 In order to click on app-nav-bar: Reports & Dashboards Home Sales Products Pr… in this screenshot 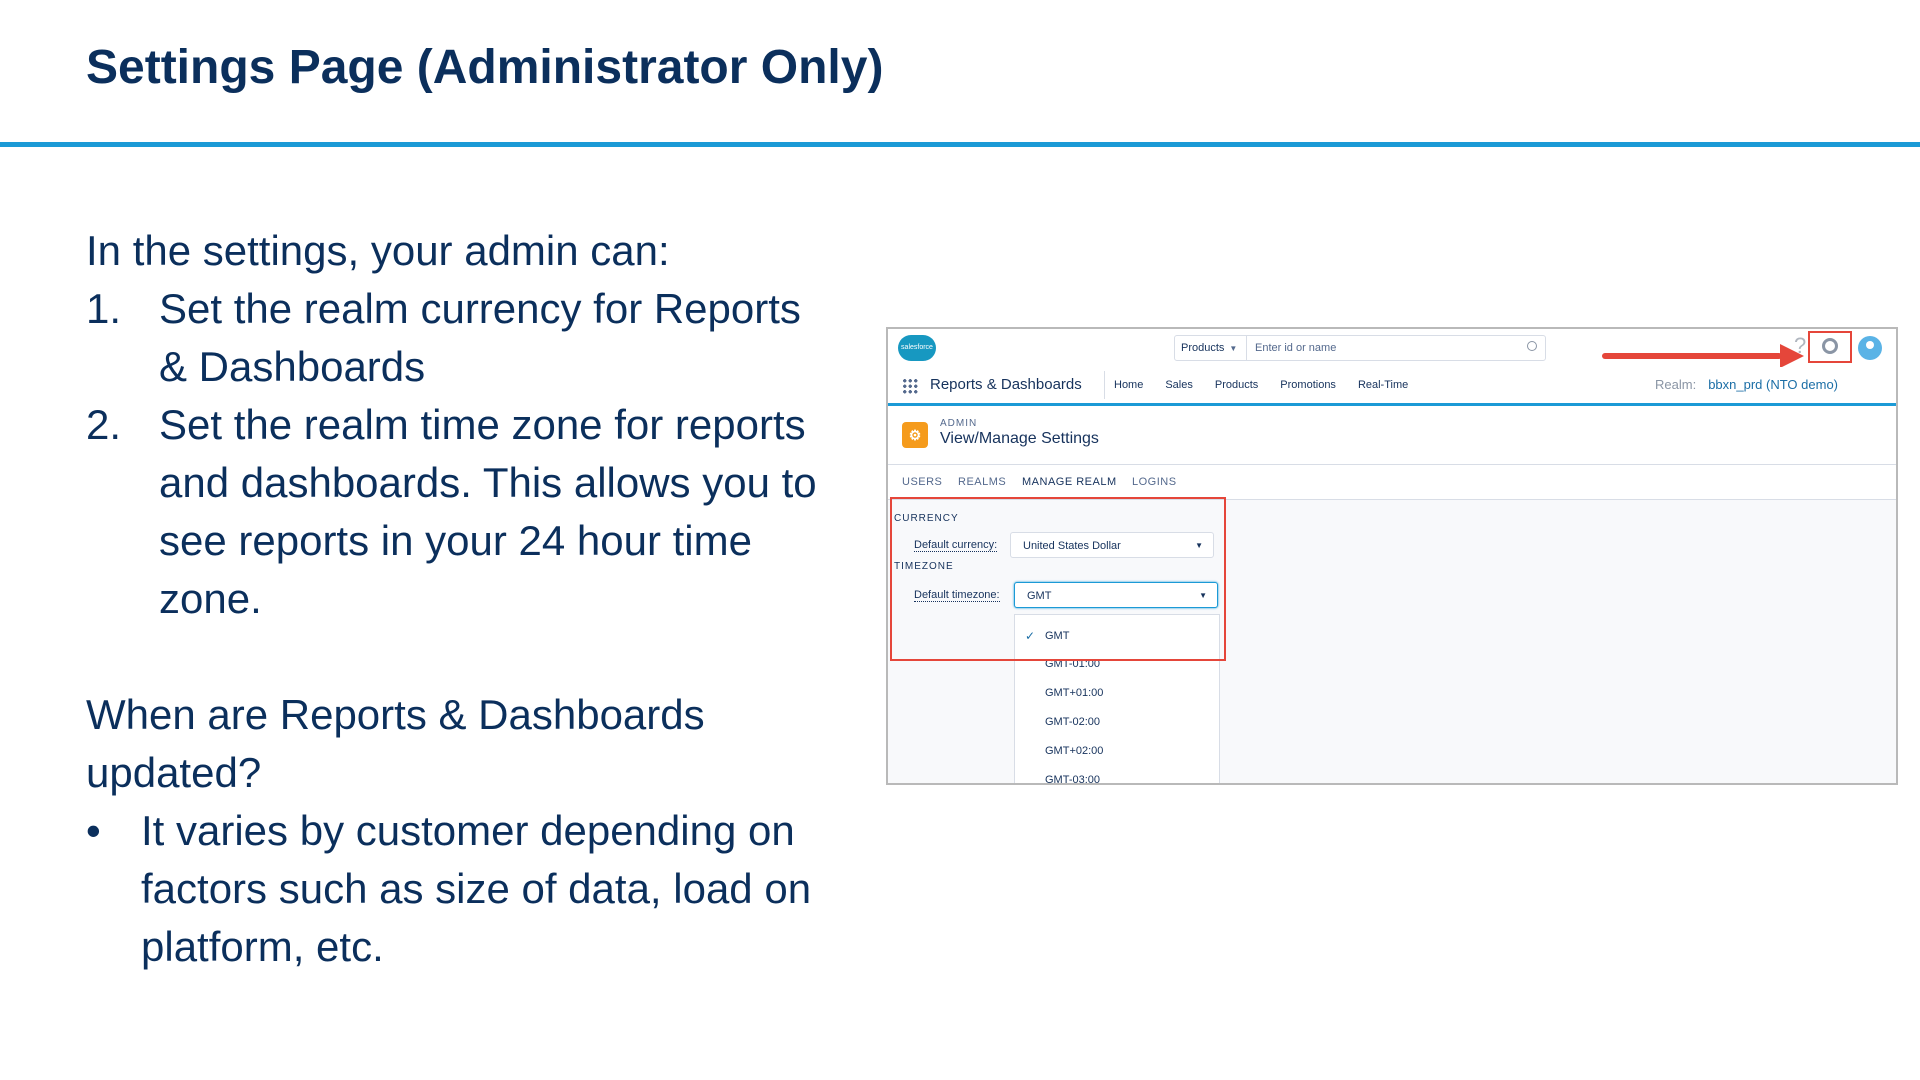, I will do `click(1392, 386)`.